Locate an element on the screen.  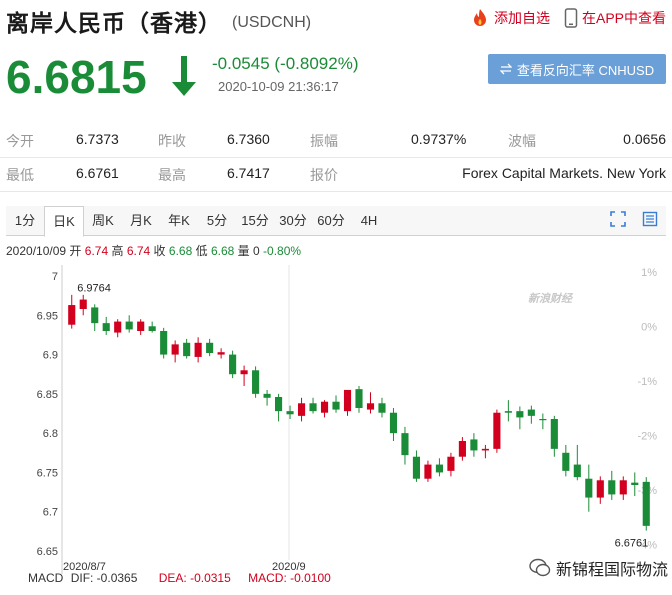
swap-icon is located at coordinates (505, 69).